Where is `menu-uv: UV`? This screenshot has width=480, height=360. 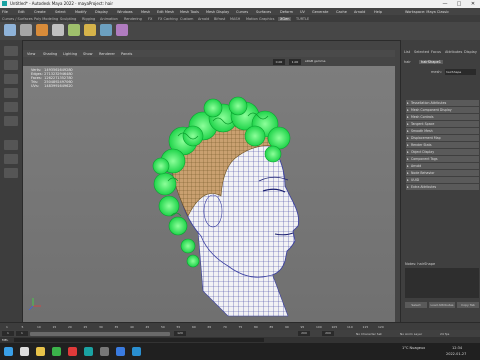
menu-uv: UV is located at coordinates (302, 12).